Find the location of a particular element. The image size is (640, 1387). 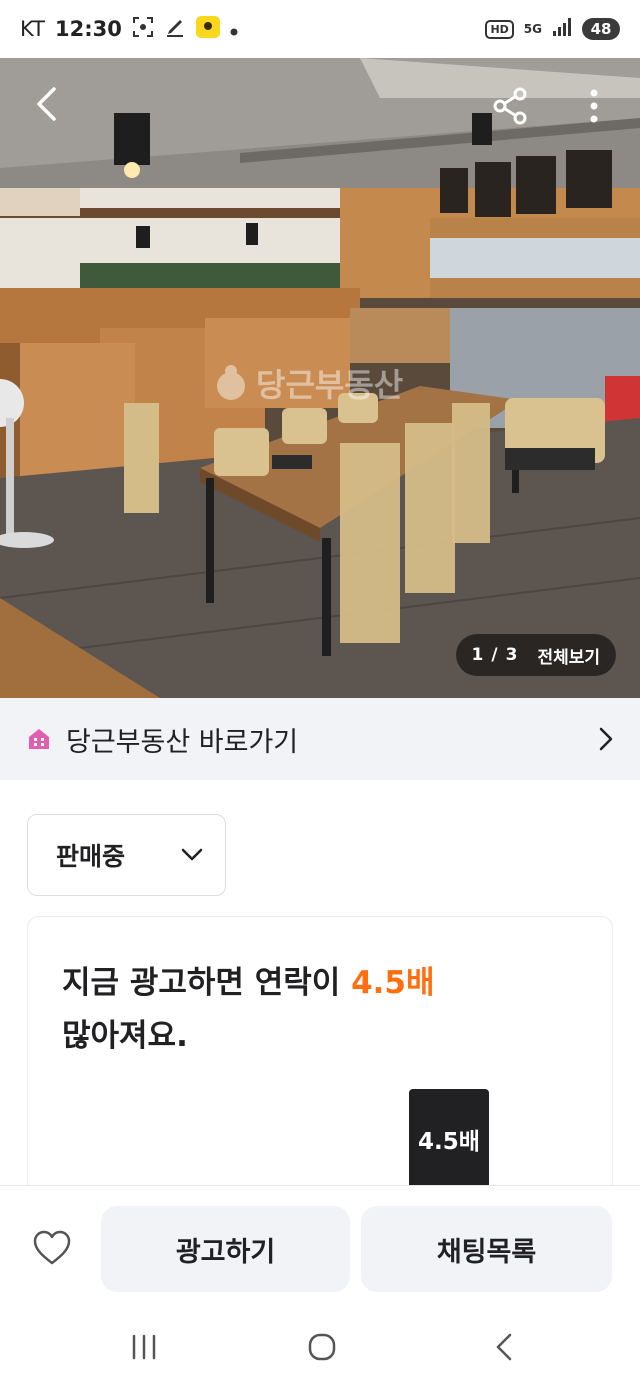

sale-status-value: 판매중 is located at coordinates (91, 856).